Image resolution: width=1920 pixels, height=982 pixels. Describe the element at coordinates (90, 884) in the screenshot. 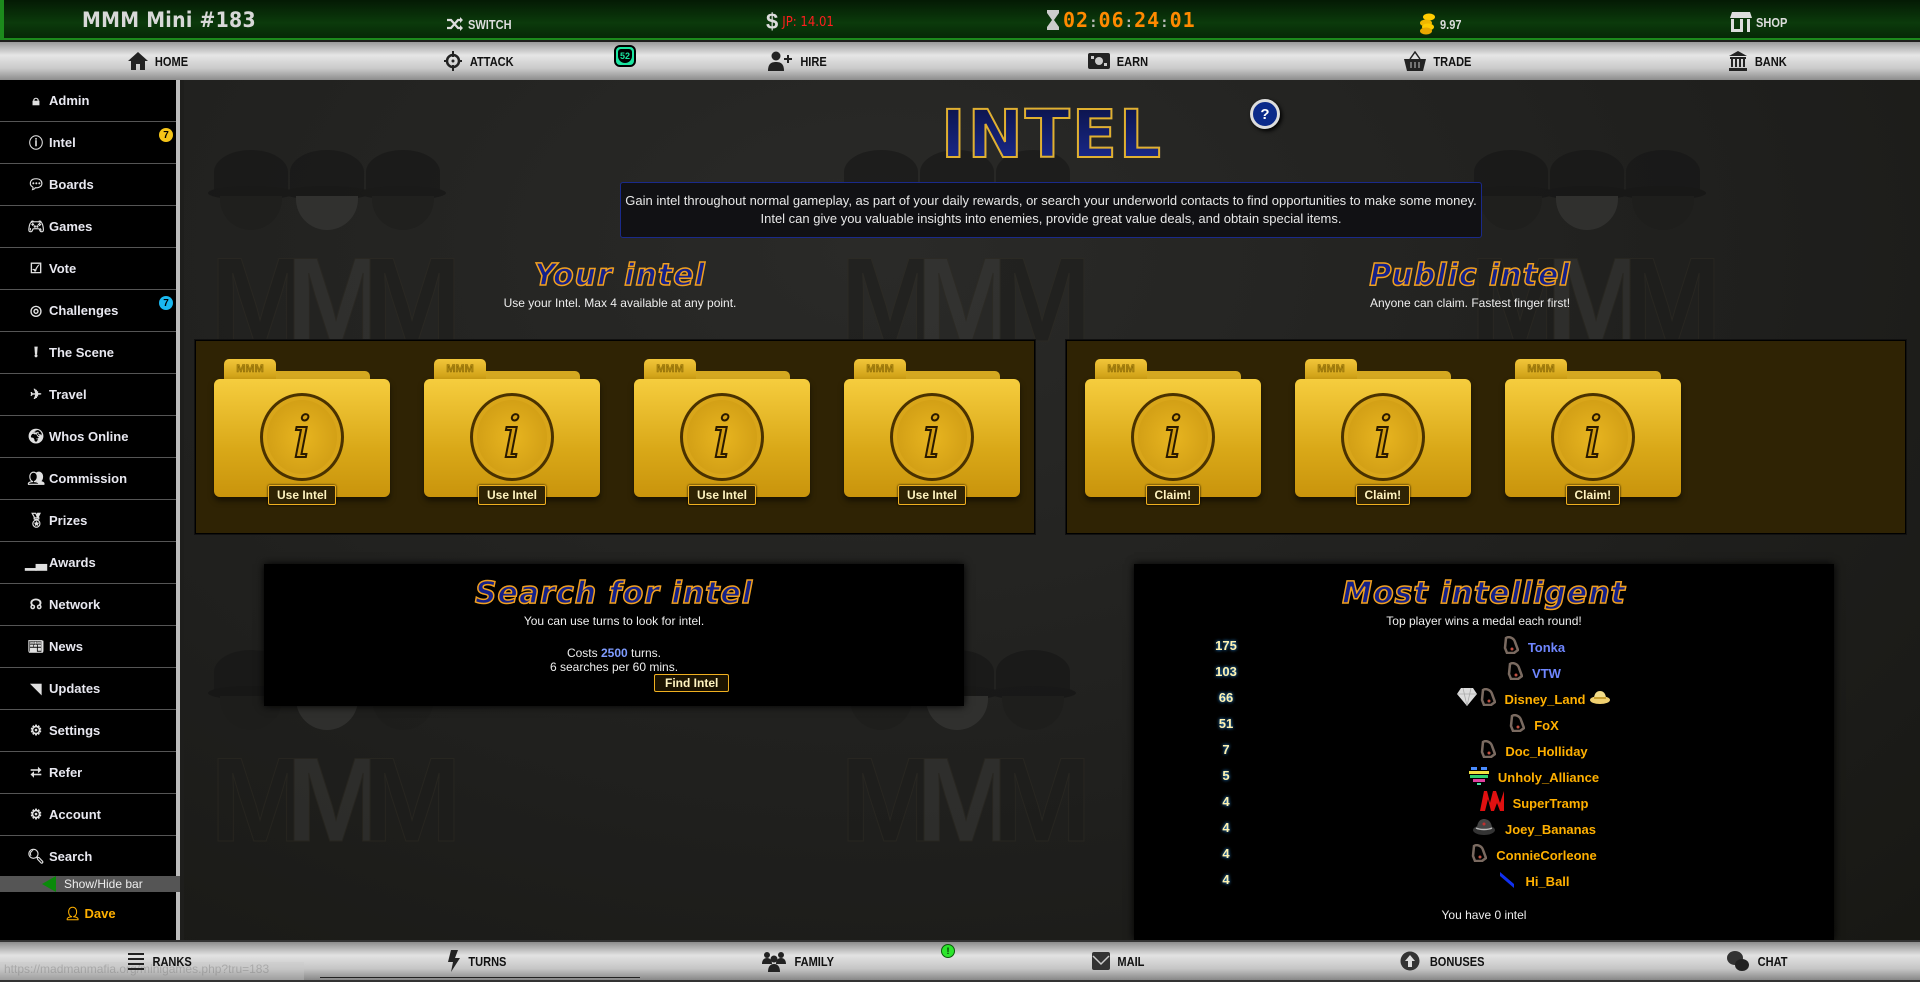

I see `show-hide-bar-toggle: Show/Hide bar` at that location.